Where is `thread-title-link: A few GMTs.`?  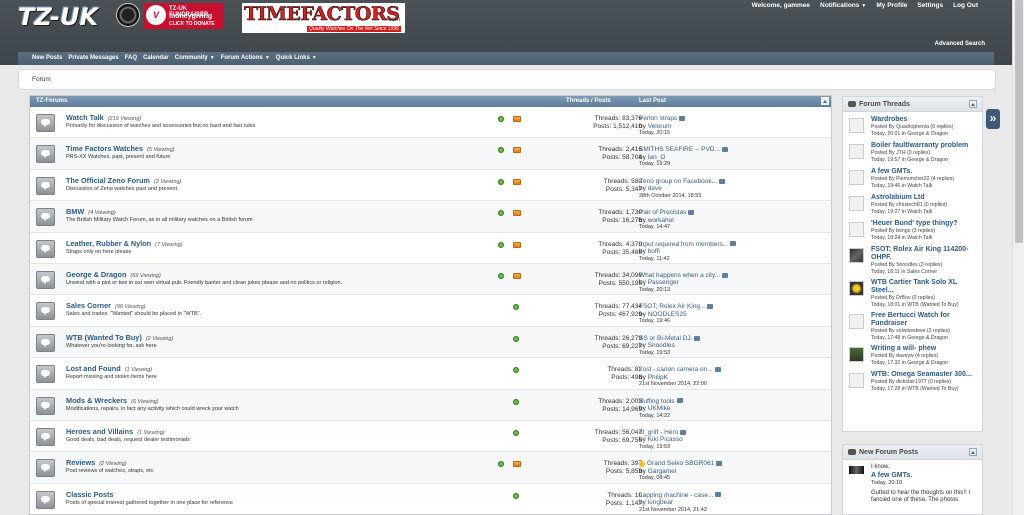
thread-title-link: A few GMTs. is located at coordinates (926, 172).